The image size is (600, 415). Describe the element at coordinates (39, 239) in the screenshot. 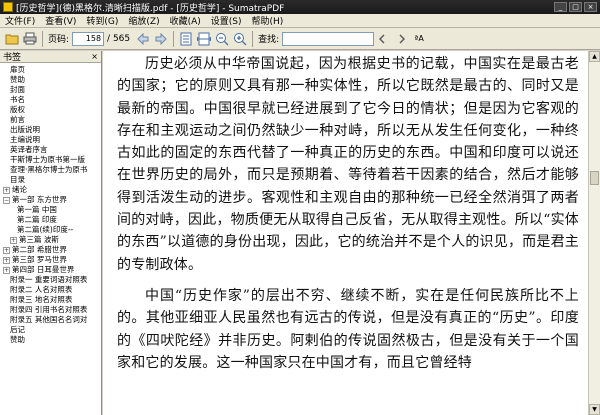

I see `bookmark-label: 第三篇 波斯` at that location.